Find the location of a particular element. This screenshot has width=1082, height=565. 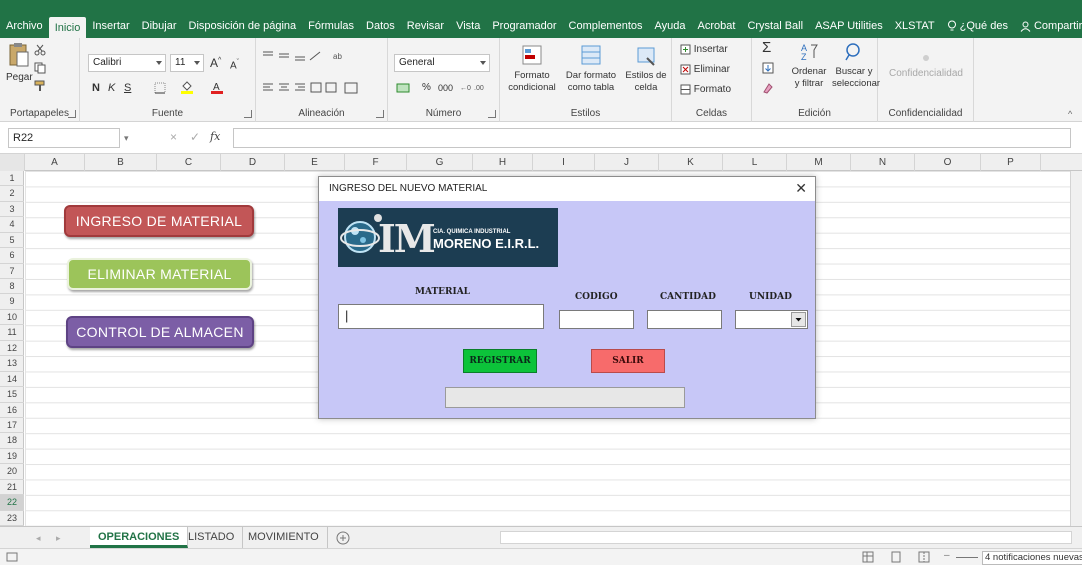

collapse-ribbon-icon: ^ is located at coordinates (1070, 114).